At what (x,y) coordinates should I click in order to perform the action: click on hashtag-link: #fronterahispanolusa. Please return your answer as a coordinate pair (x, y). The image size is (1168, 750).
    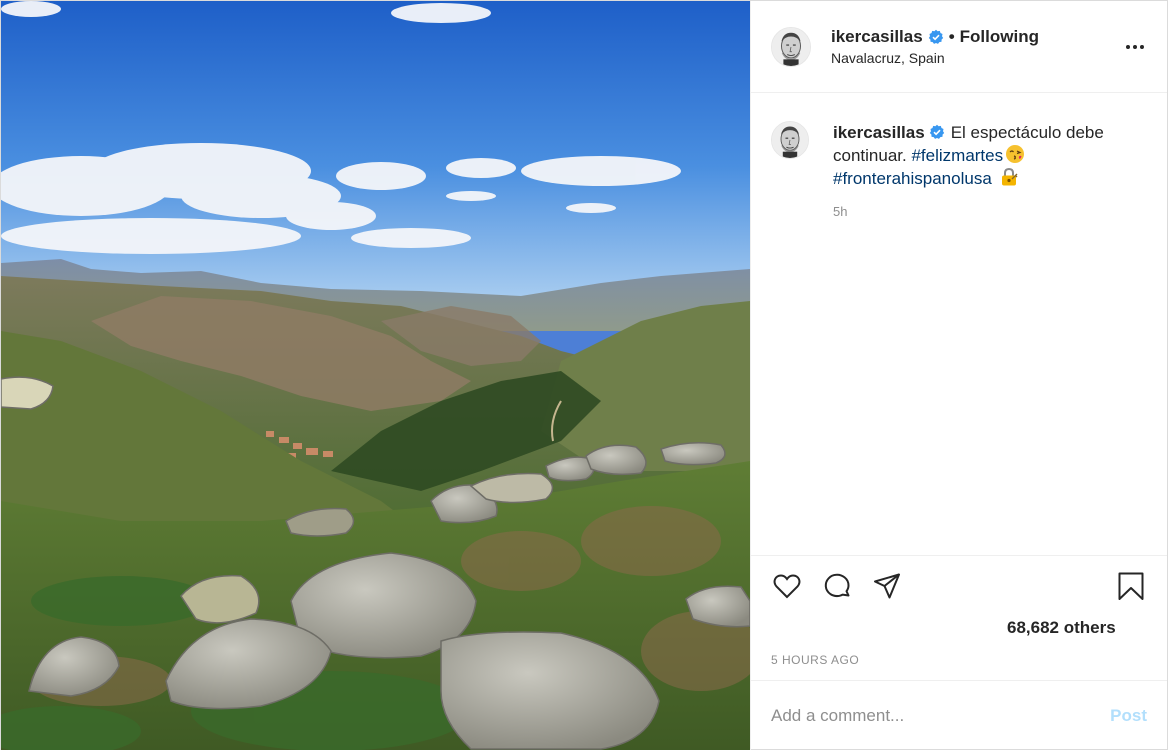
    Looking at the image, I should click on (912, 178).